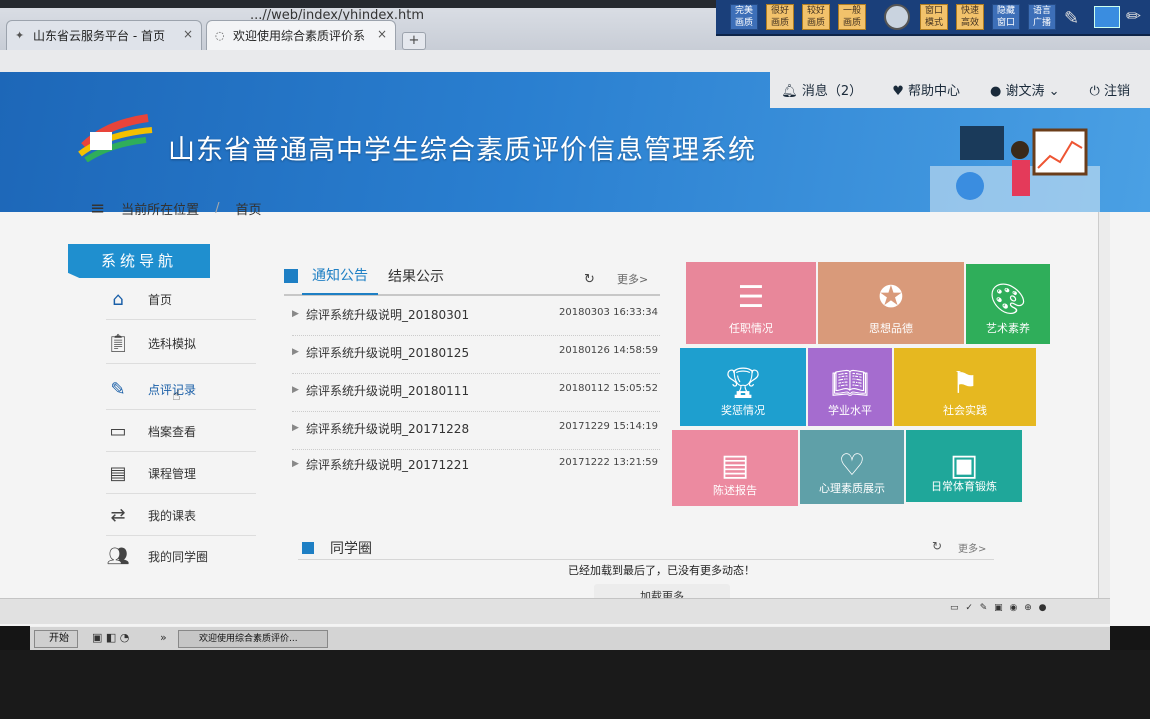 Image resolution: width=1150 pixels, height=719 pixels. I want to click on toolbar-btn-normal: 一般画质, so click(852, 17).